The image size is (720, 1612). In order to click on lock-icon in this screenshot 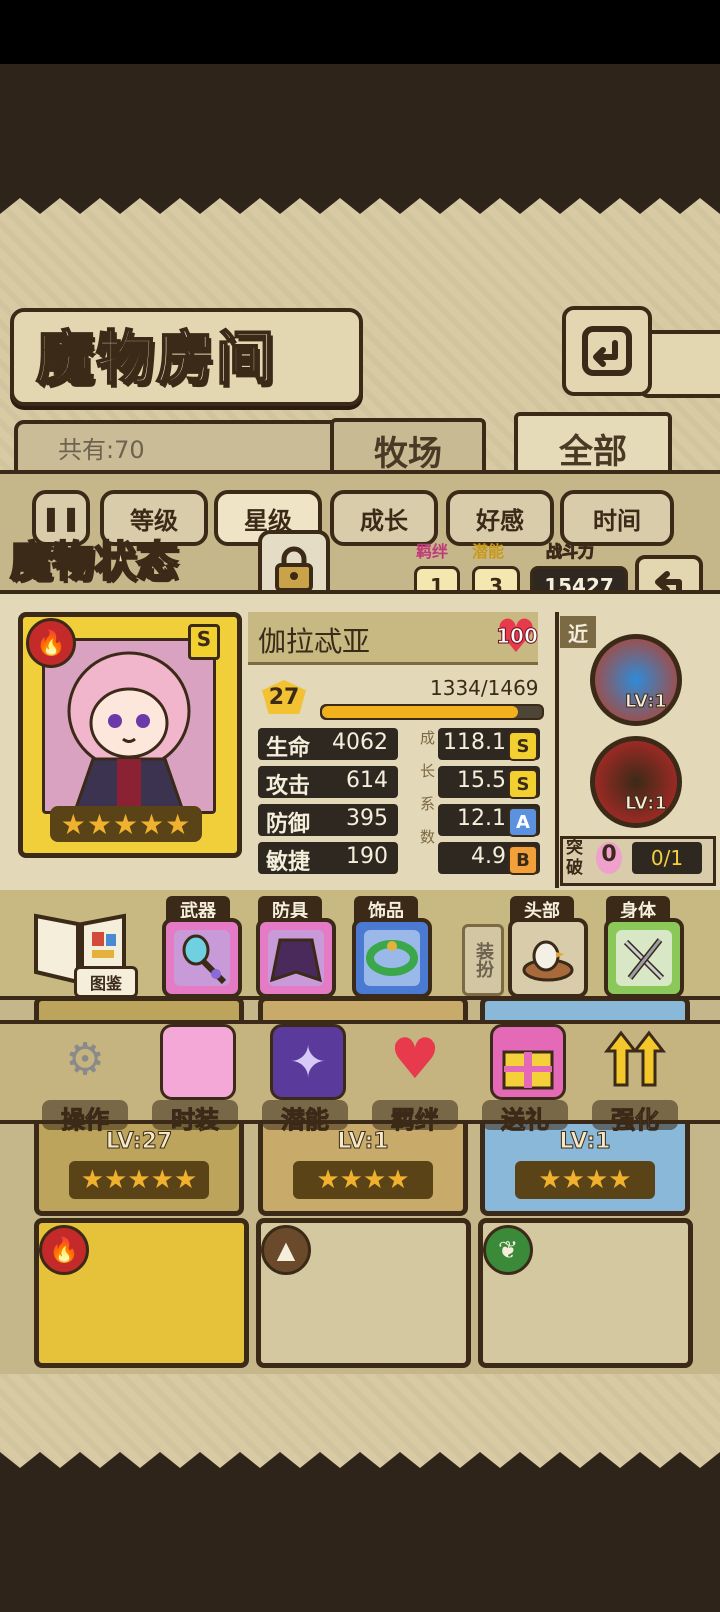, I will do `click(294, 569)`.